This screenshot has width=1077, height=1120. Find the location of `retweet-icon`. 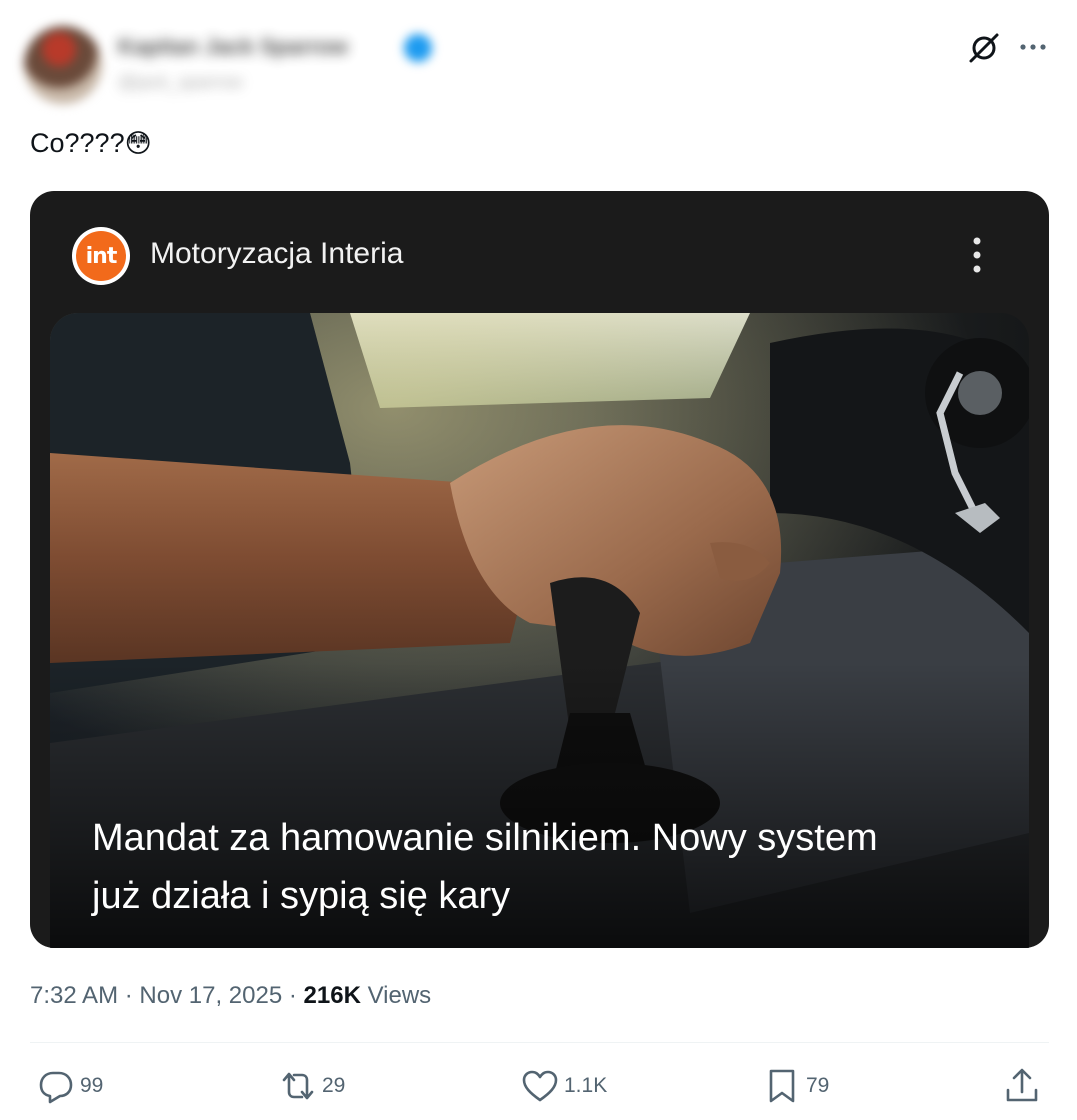

retweet-icon is located at coordinates (298, 1086).